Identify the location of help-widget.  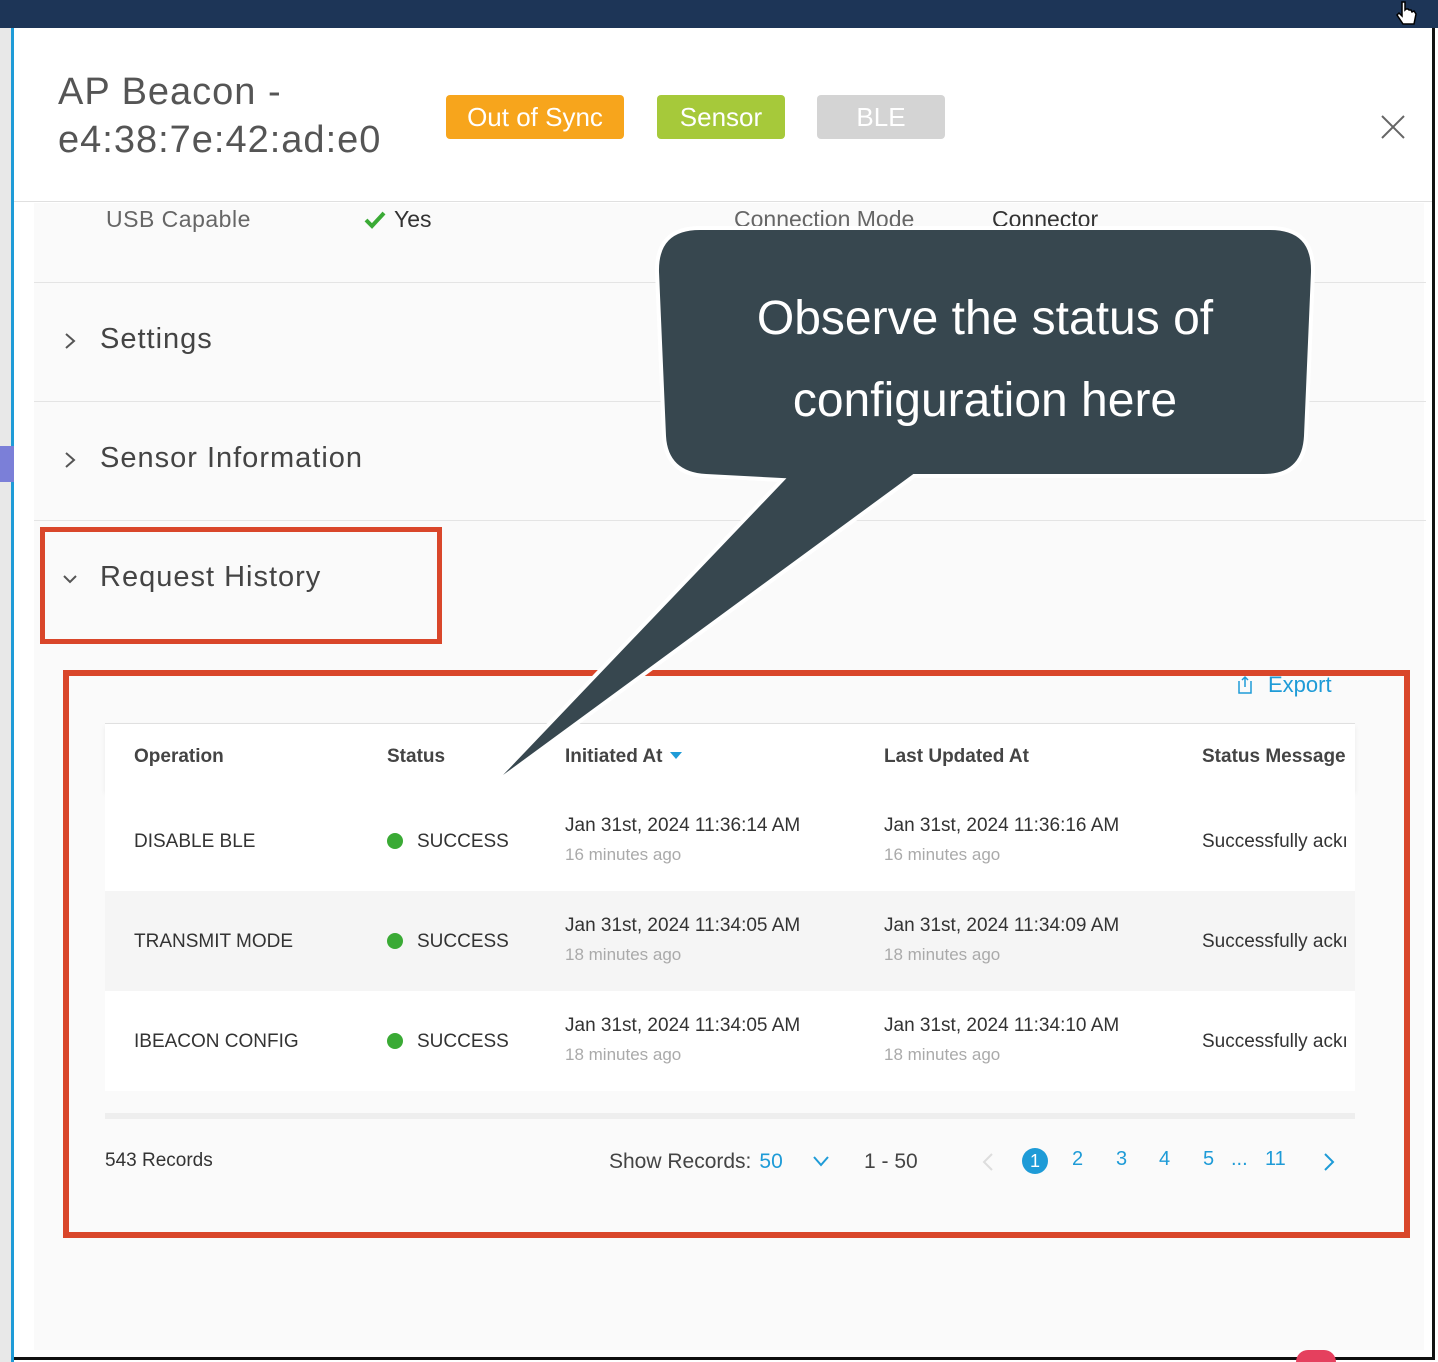
(1316, 1356).